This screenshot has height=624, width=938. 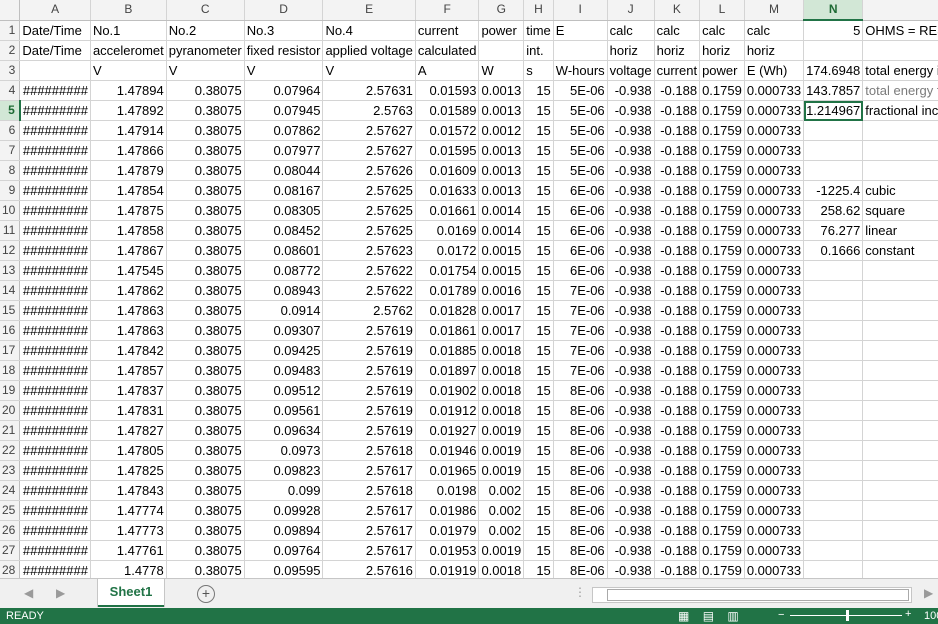 What do you see at coordinates (205, 170) in the screenshot?
I see `cell-c8: 0.38075` at bounding box center [205, 170].